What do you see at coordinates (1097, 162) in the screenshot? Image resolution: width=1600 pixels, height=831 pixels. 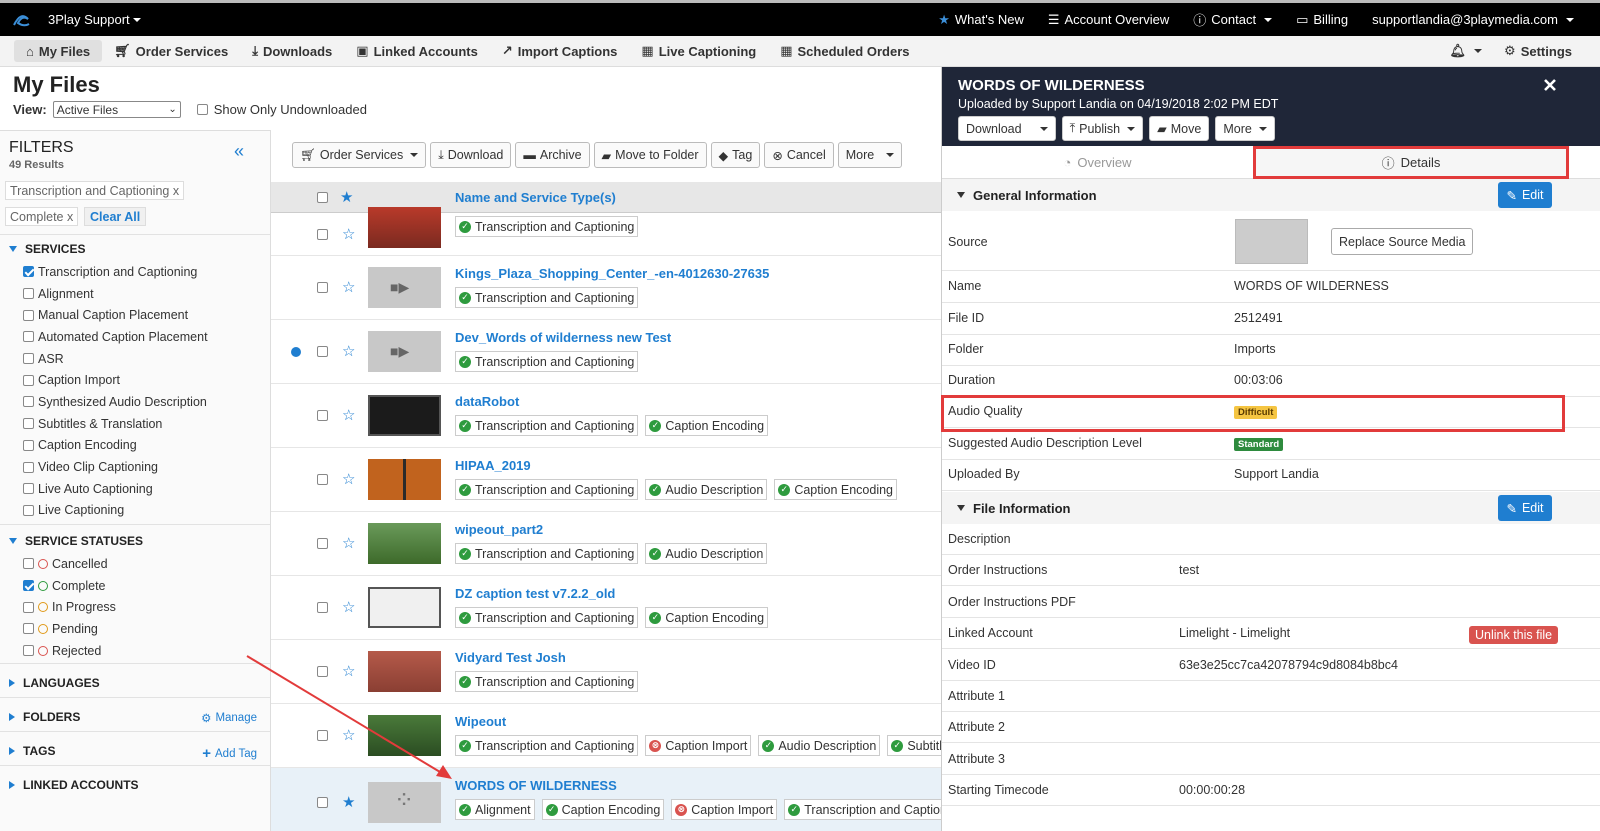 I see `tab-overview: ◔ Overview` at bounding box center [1097, 162].